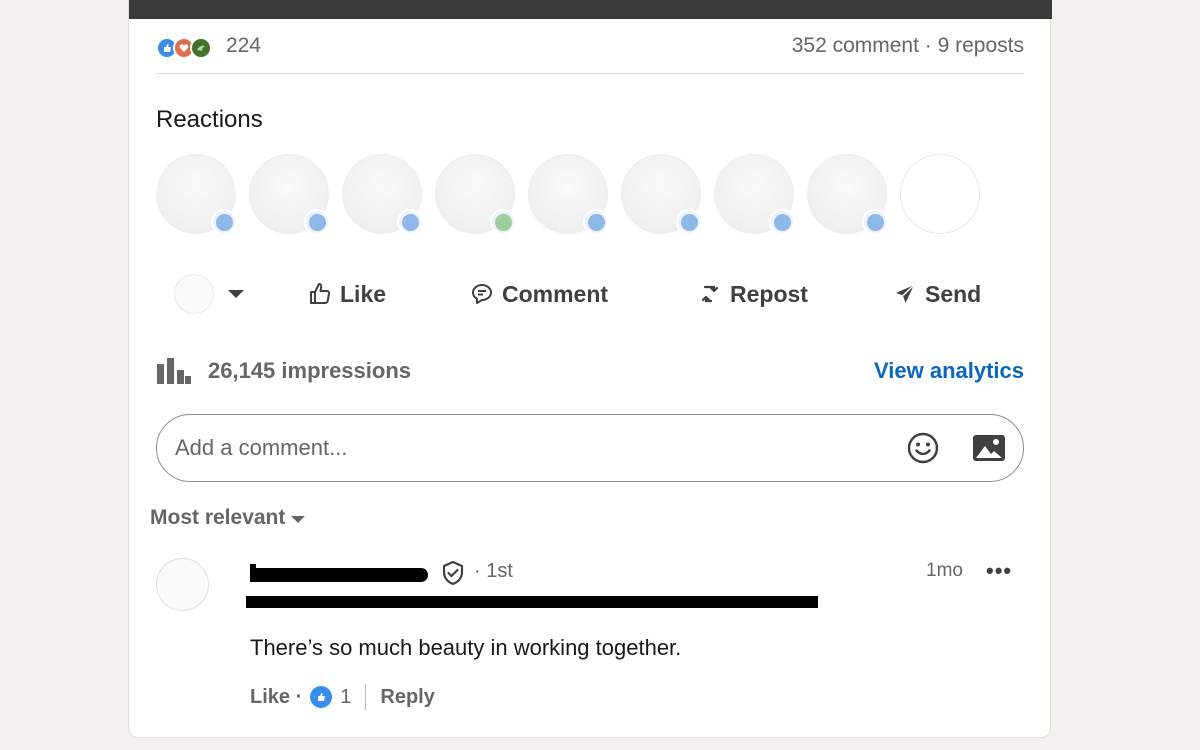 The width and height of the screenshot is (1200, 750). Describe the element at coordinates (366, 697) in the screenshot. I see `divider` at that location.